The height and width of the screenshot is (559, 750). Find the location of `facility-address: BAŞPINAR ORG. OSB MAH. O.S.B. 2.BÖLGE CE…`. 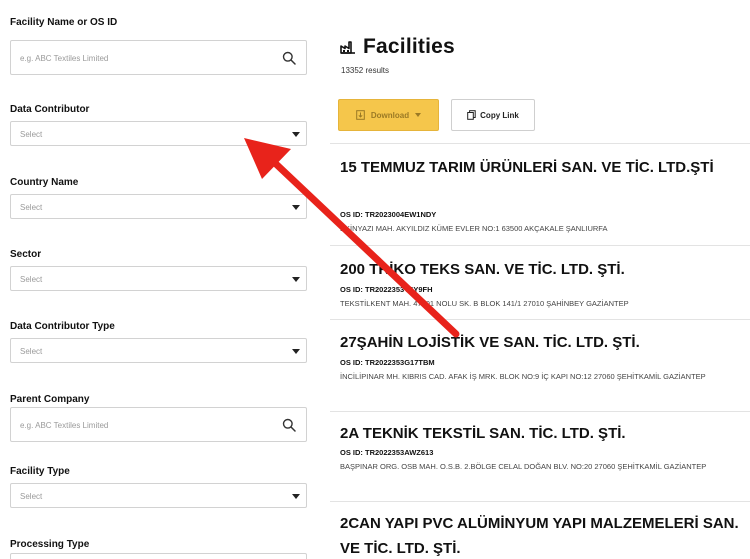

facility-address: BAŞPINAR ORG. OSB MAH. O.S.B. 2.BÖLGE CE… is located at coordinates (523, 466).